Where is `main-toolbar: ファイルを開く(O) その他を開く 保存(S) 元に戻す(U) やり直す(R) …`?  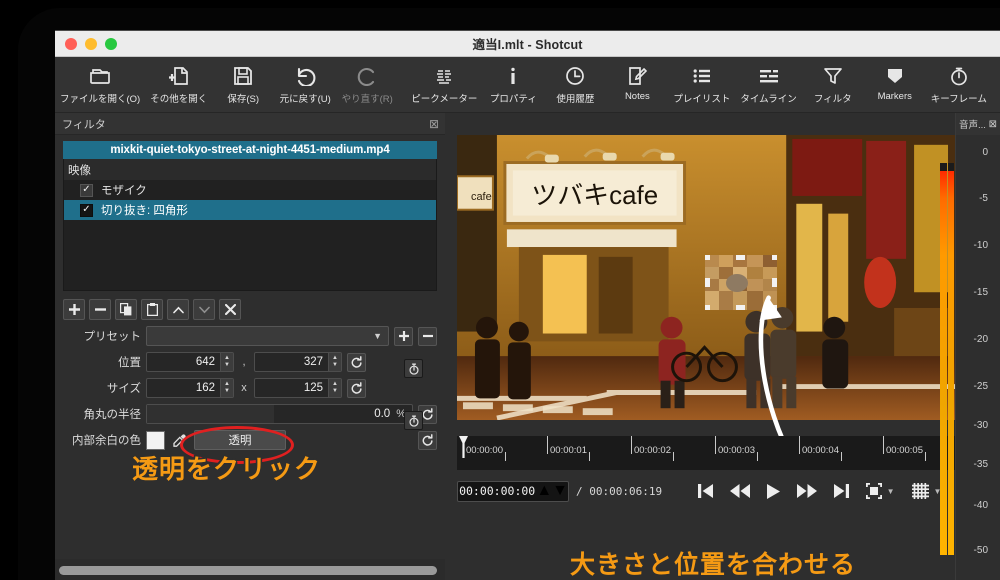 main-toolbar: ファイルを開く(O) その他を開く 保存(S) 元に戻す(U) やり直す(R) … is located at coordinates (527, 85).